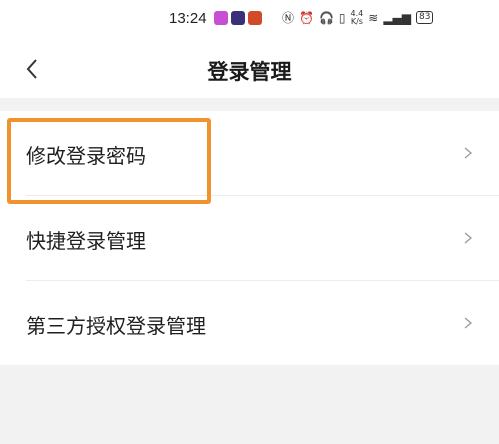 The width and height of the screenshot is (499, 444). What do you see at coordinates (425, 17) in the screenshot?
I see `battery-icon: 83` at bounding box center [425, 17].